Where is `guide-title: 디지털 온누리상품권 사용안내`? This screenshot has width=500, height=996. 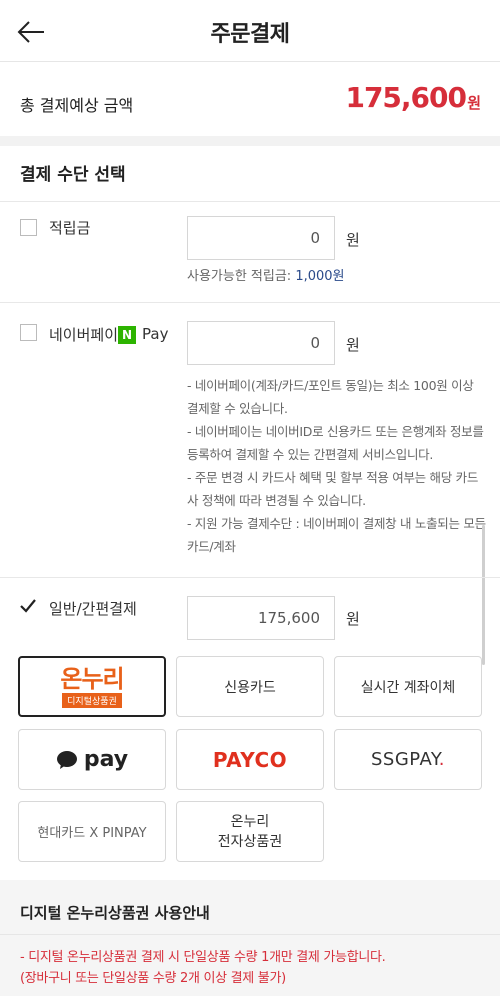 guide-title: 디지털 온누리상품권 사용안내 is located at coordinates (115, 913).